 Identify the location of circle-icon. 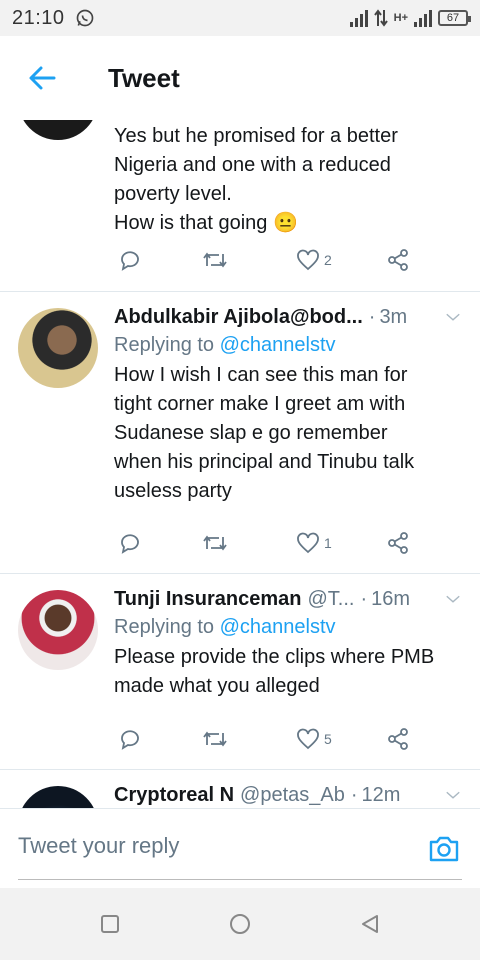
(240, 924).